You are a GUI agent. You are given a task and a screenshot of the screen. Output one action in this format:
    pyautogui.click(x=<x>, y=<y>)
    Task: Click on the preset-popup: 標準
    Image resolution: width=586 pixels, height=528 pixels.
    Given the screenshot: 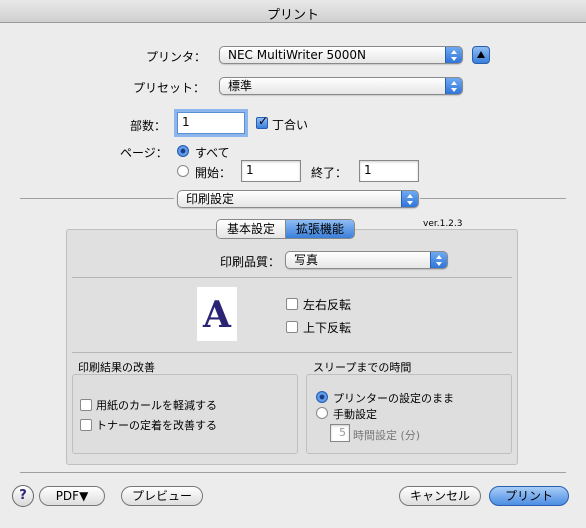 What is the action you would take?
    pyautogui.click(x=341, y=86)
    